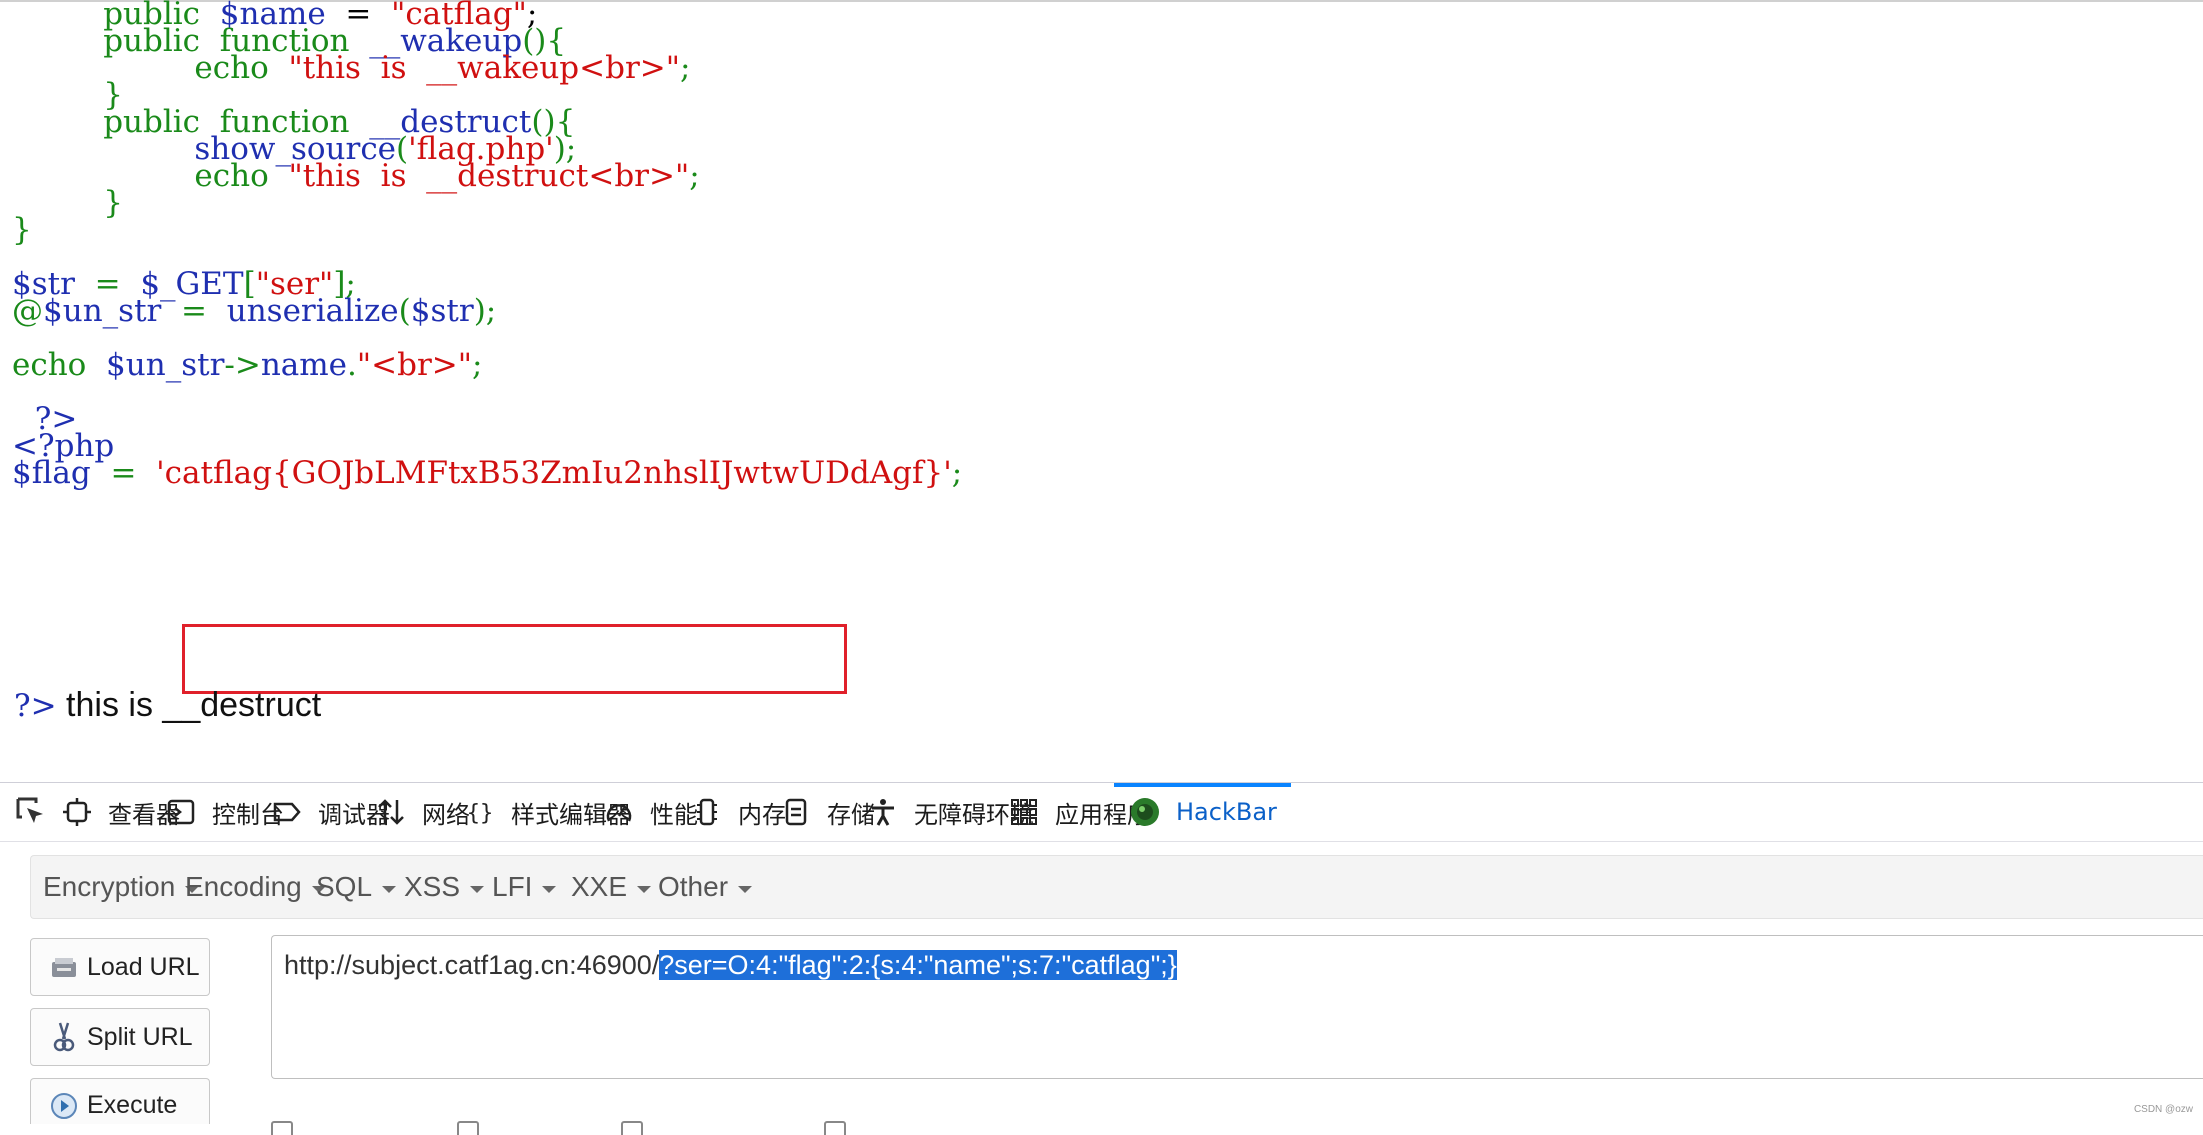 This screenshot has height=1135, width=2203. What do you see at coordinates (2163, 1109) in the screenshot?
I see `watermark: CSDN @ozw` at bounding box center [2163, 1109].